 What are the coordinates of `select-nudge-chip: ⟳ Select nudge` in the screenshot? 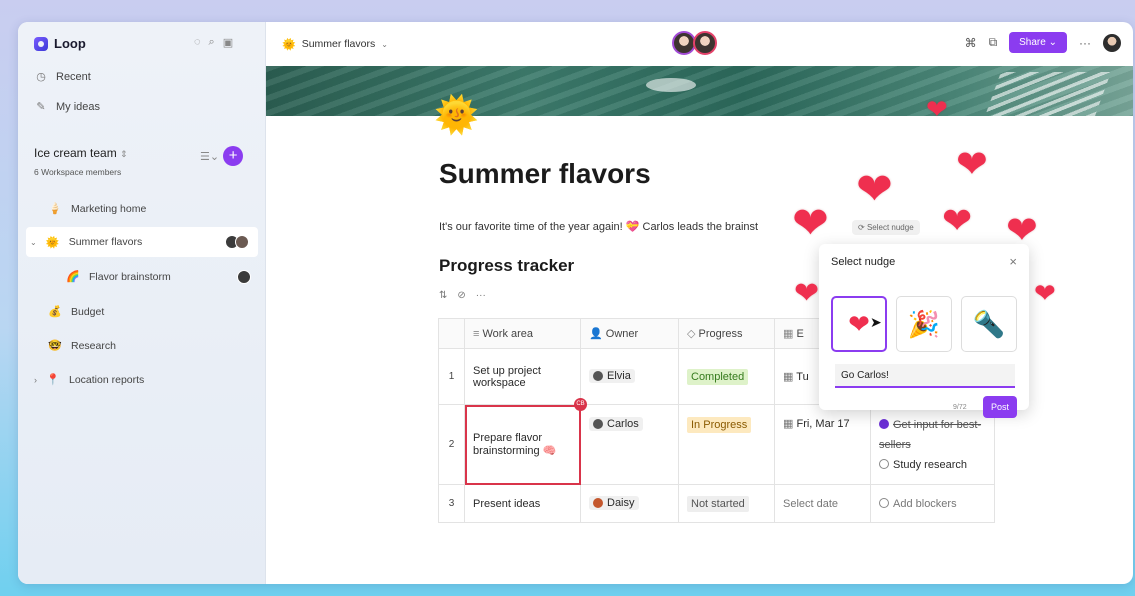 It's located at (886, 227).